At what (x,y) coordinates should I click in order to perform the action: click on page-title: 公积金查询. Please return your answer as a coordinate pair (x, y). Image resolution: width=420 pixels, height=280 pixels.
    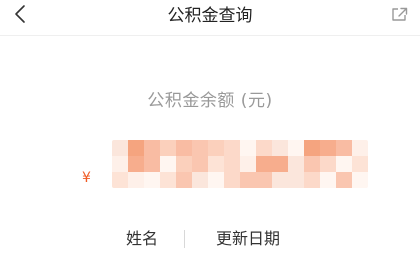
    Looking at the image, I should click on (210, 16).